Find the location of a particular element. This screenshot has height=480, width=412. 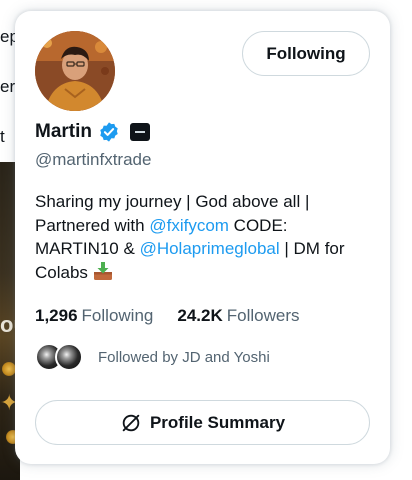

avatar-image is located at coordinates (75, 71).